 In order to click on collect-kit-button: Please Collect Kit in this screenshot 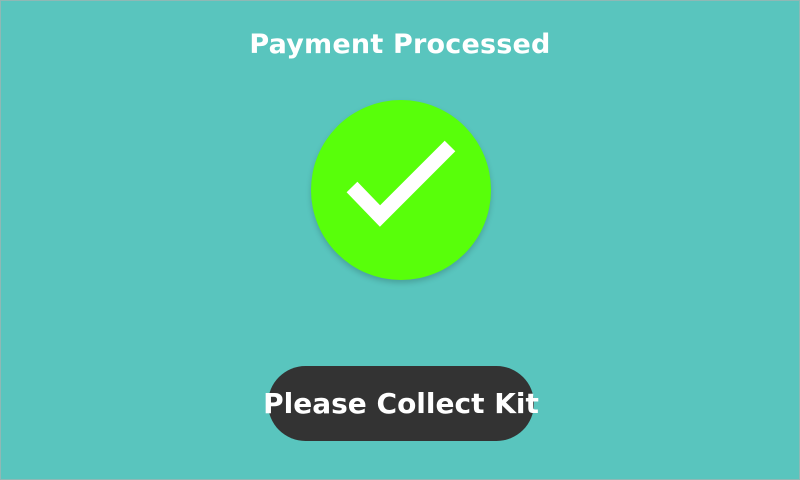, I will do `click(401, 403)`.